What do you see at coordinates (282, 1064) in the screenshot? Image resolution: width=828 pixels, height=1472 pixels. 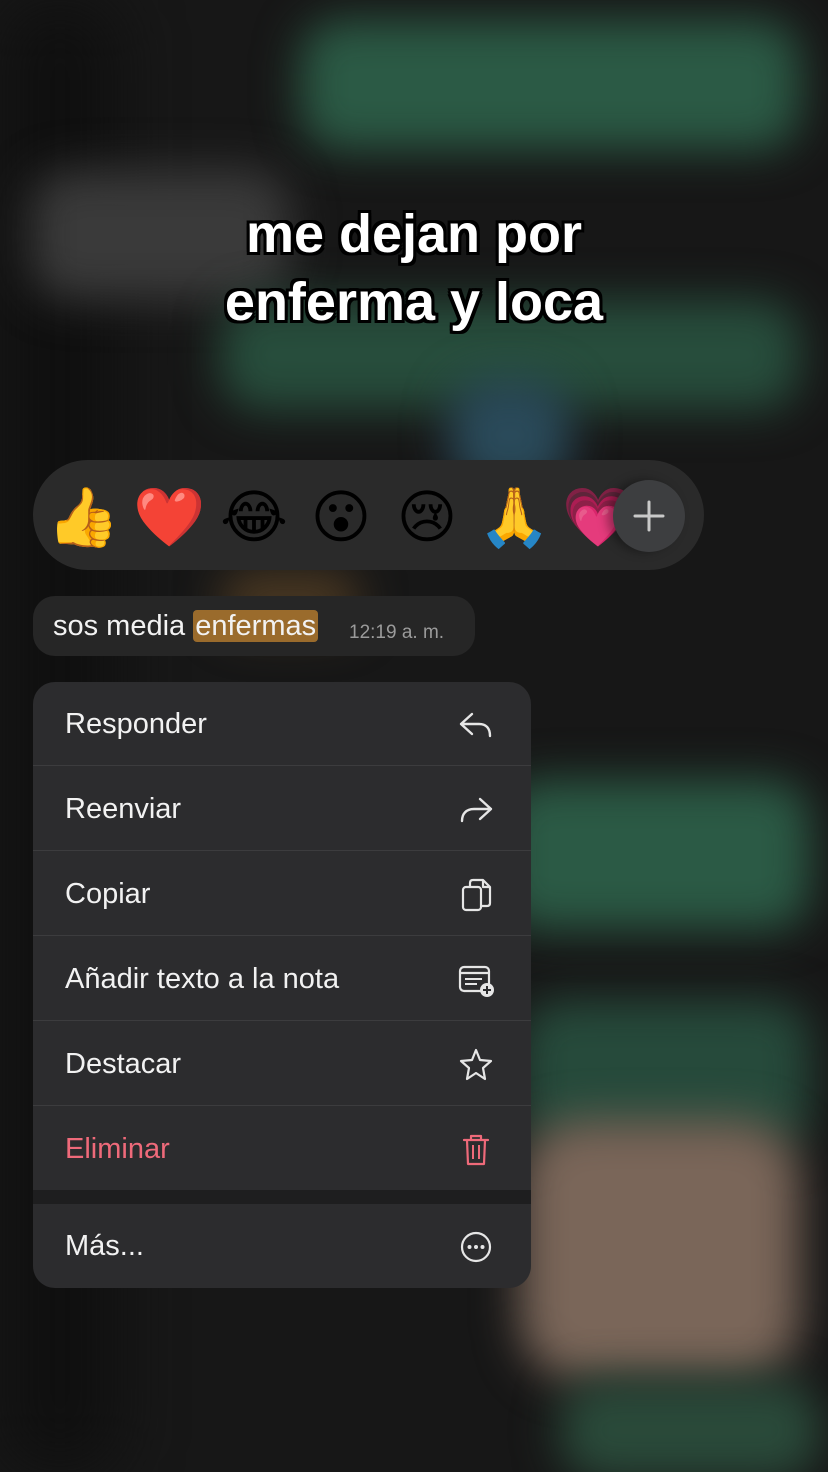 I see `menu-item-star: Destacar` at bounding box center [282, 1064].